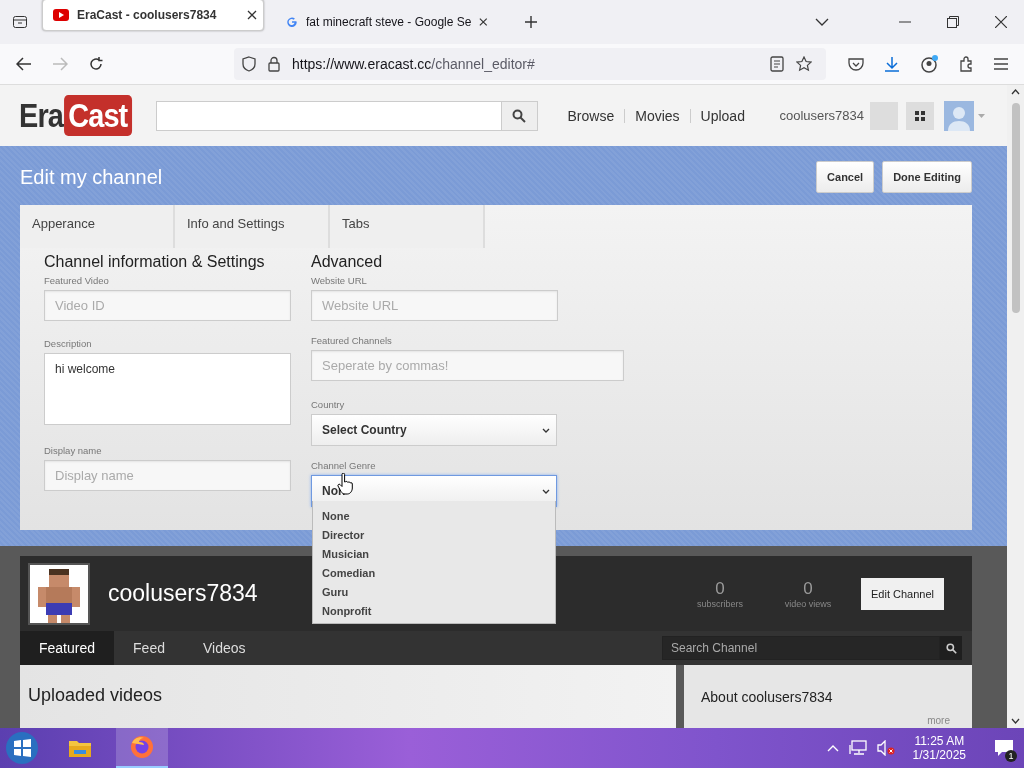 This screenshot has width=1024, height=768. I want to click on about-heading: About coolusers7834, so click(767, 697).